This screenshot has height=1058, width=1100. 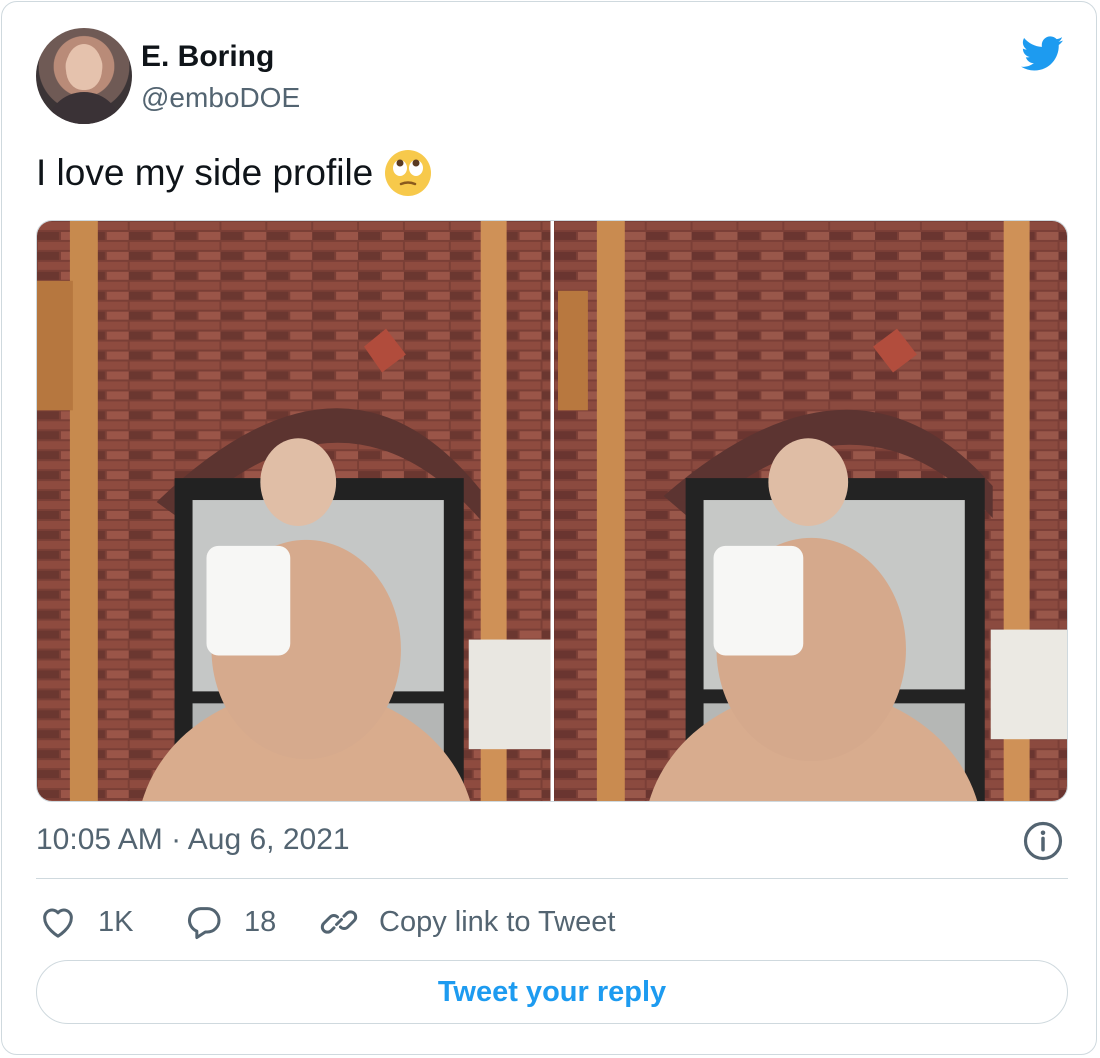 I want to click on info-icon, so click(x=1043, y=841).